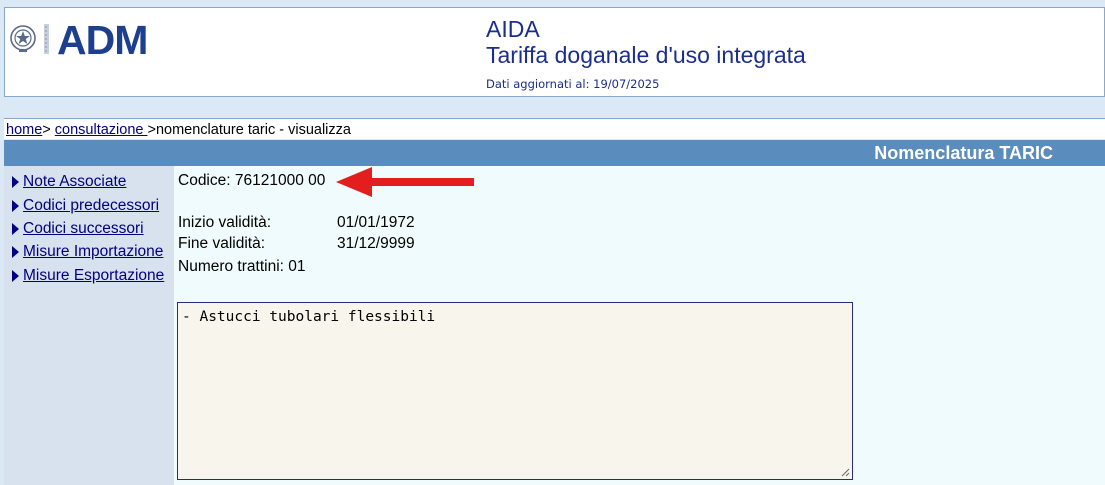 The height and width of the screenshot is (485, 1105). What do you see at coordinates (24, 130) in the screenshot?
I see `breadcrumb-home-link: home` at bounding box center [24, 130].